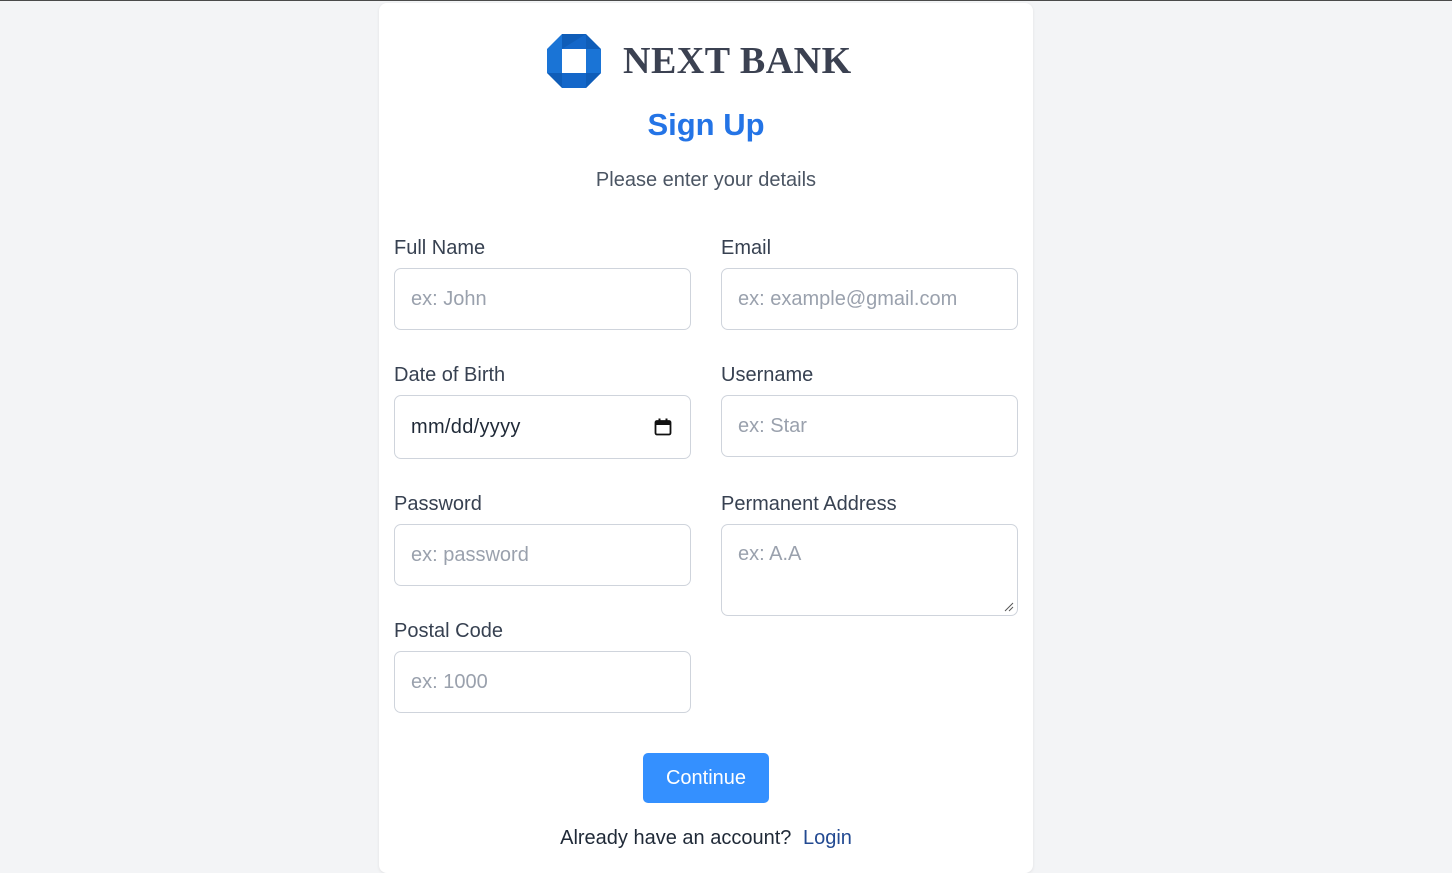 This screenshot has height=873, width=1452. Describe the element at coordinates (706, 180) in the screenshot. I see `page-subtitle: Please enter your details` at that location.